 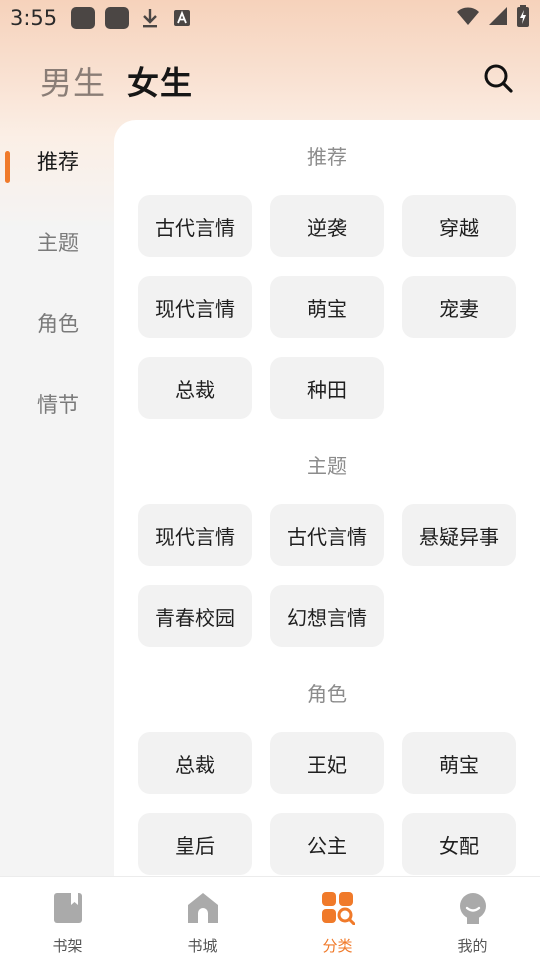 I want to click on signal-icon, so click(x=498, y=18).